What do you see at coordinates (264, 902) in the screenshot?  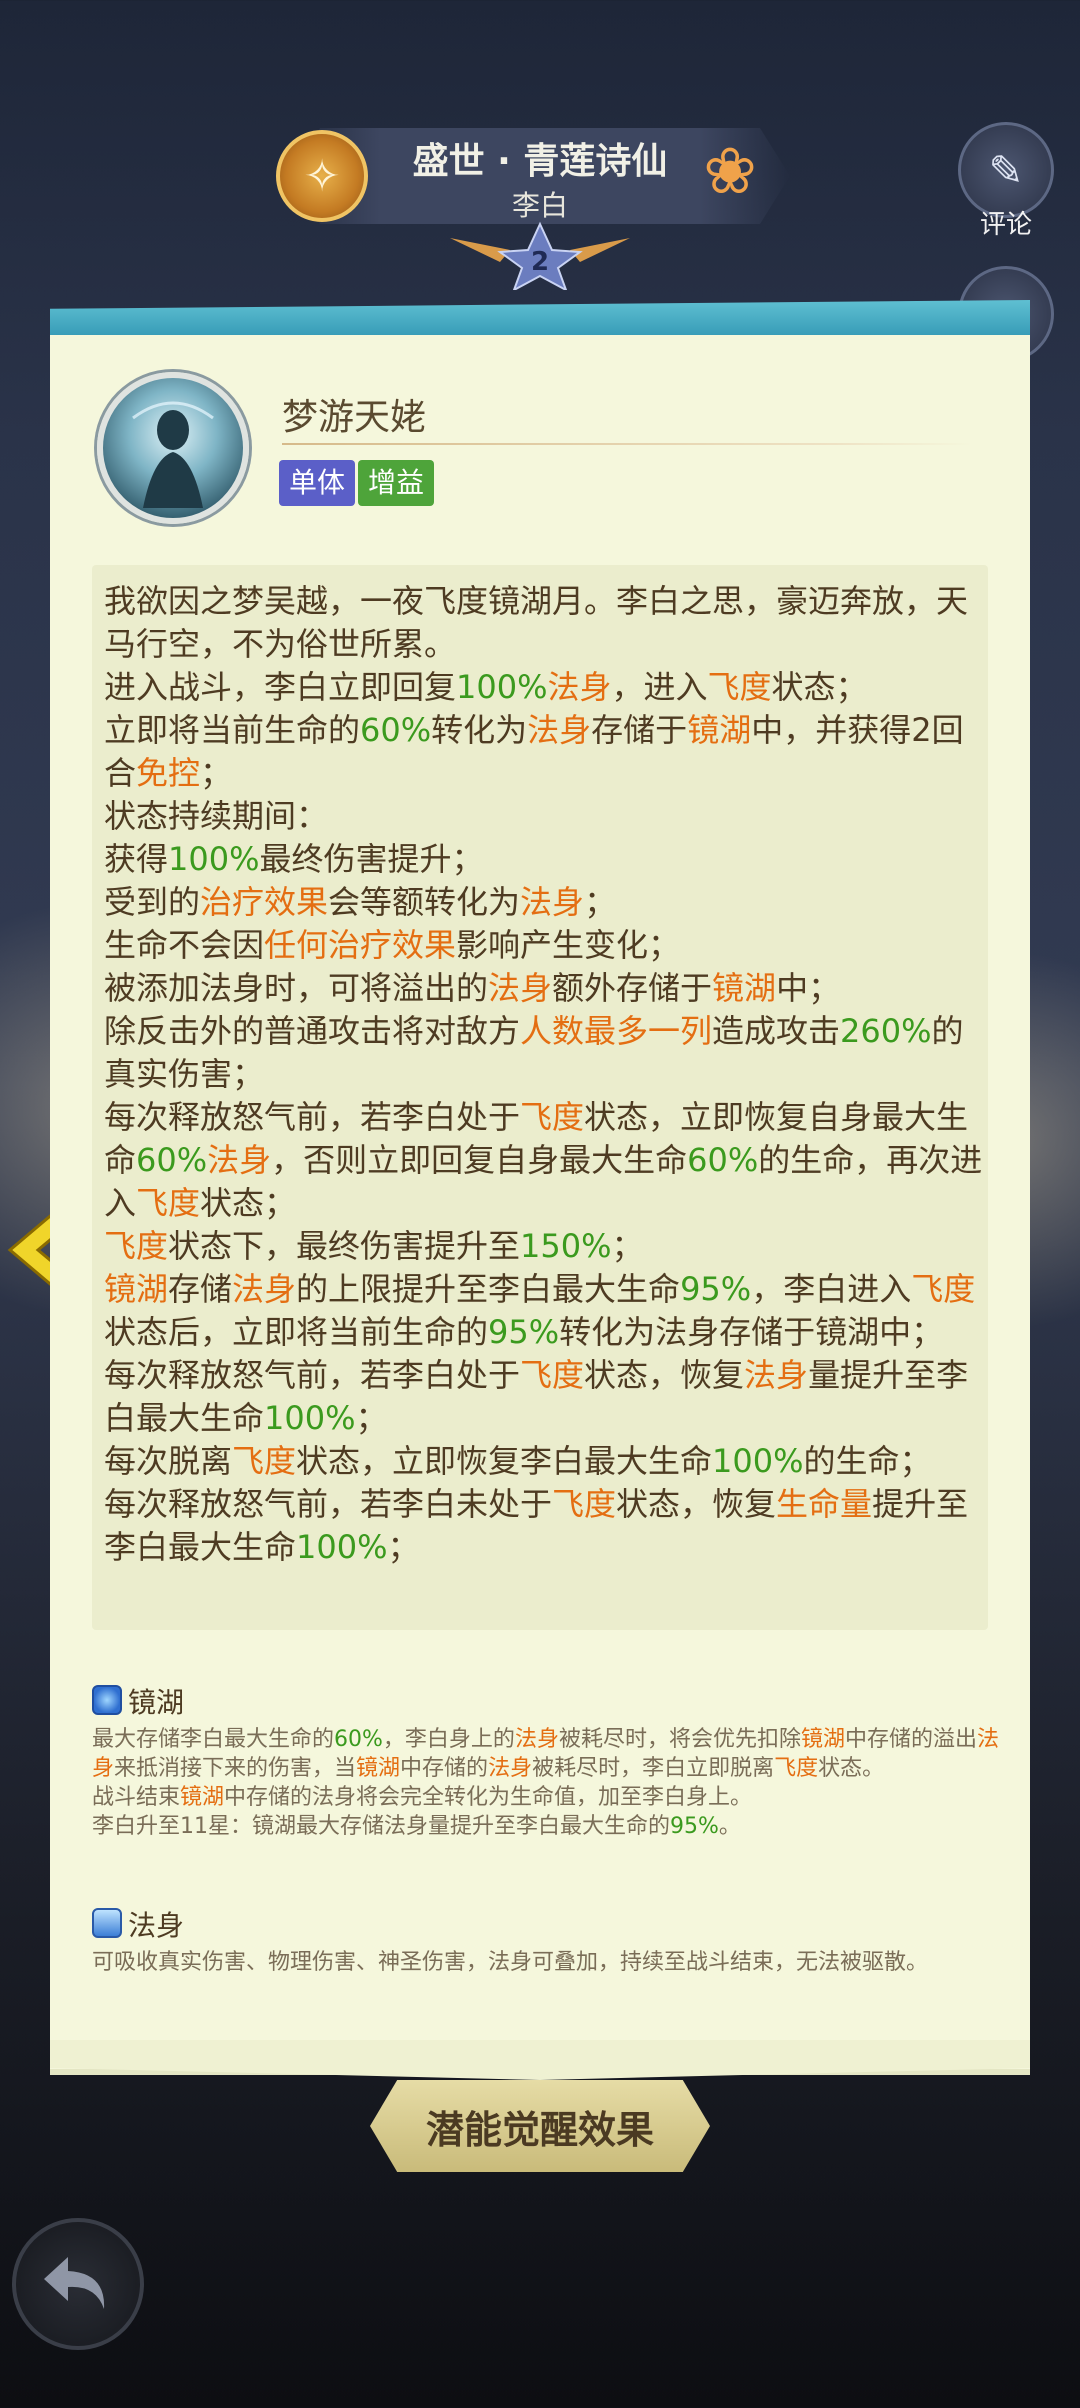 I see `highlight-run: 治疗效果` at bounding box center [264, 902].